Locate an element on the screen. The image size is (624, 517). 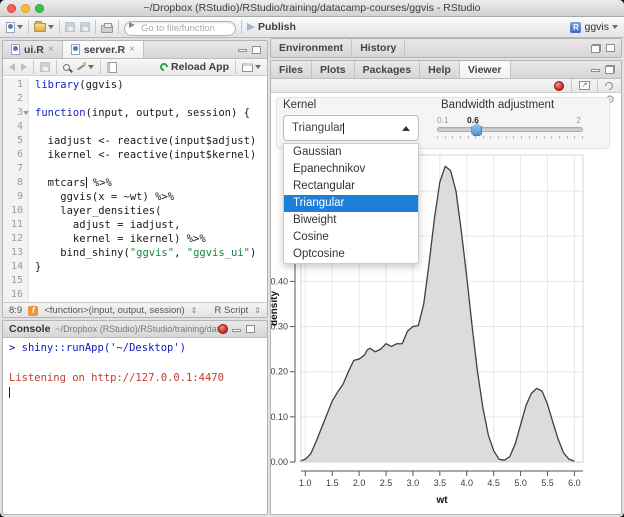
code-line: 12 kernel = ikernel) %>% is located at coordinates (135, 239).